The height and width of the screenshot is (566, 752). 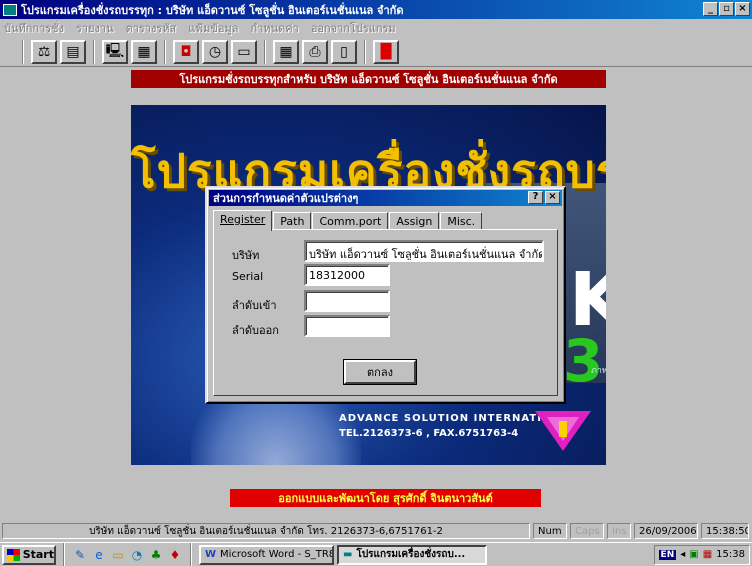 I want to click on tab-register: Register, so click(x=243, y=220).